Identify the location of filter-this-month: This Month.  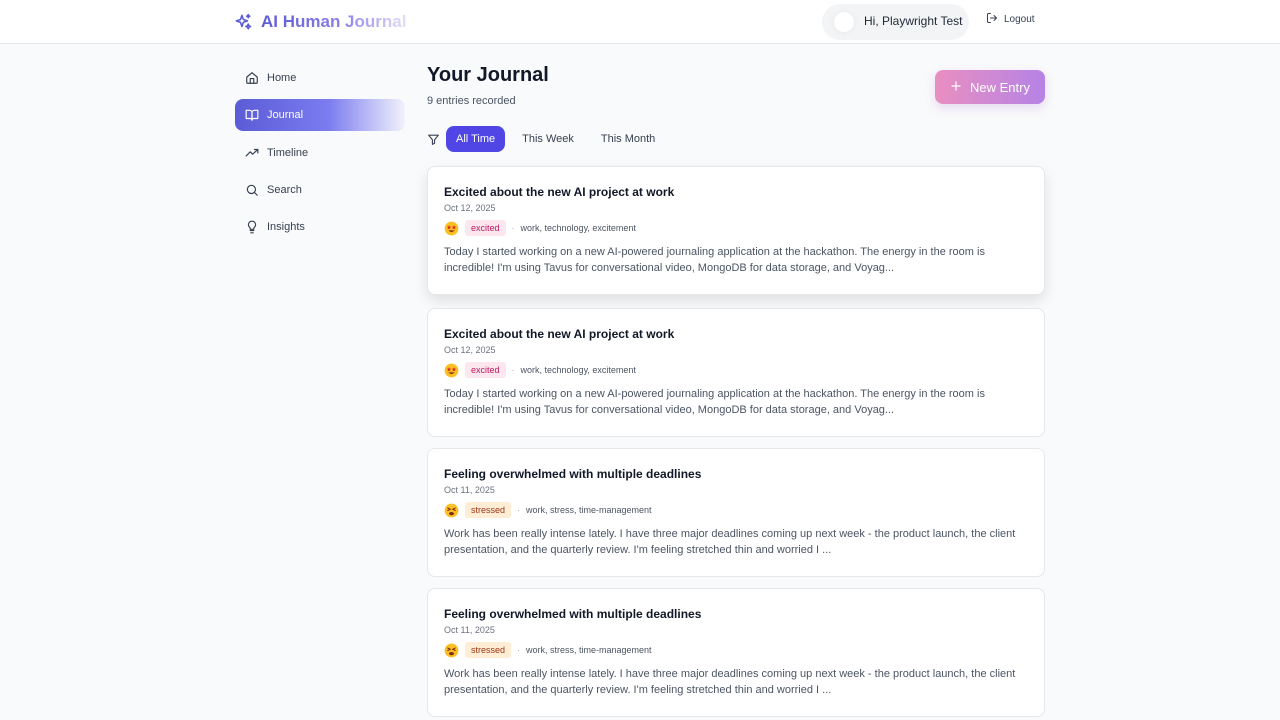
(628, 139).